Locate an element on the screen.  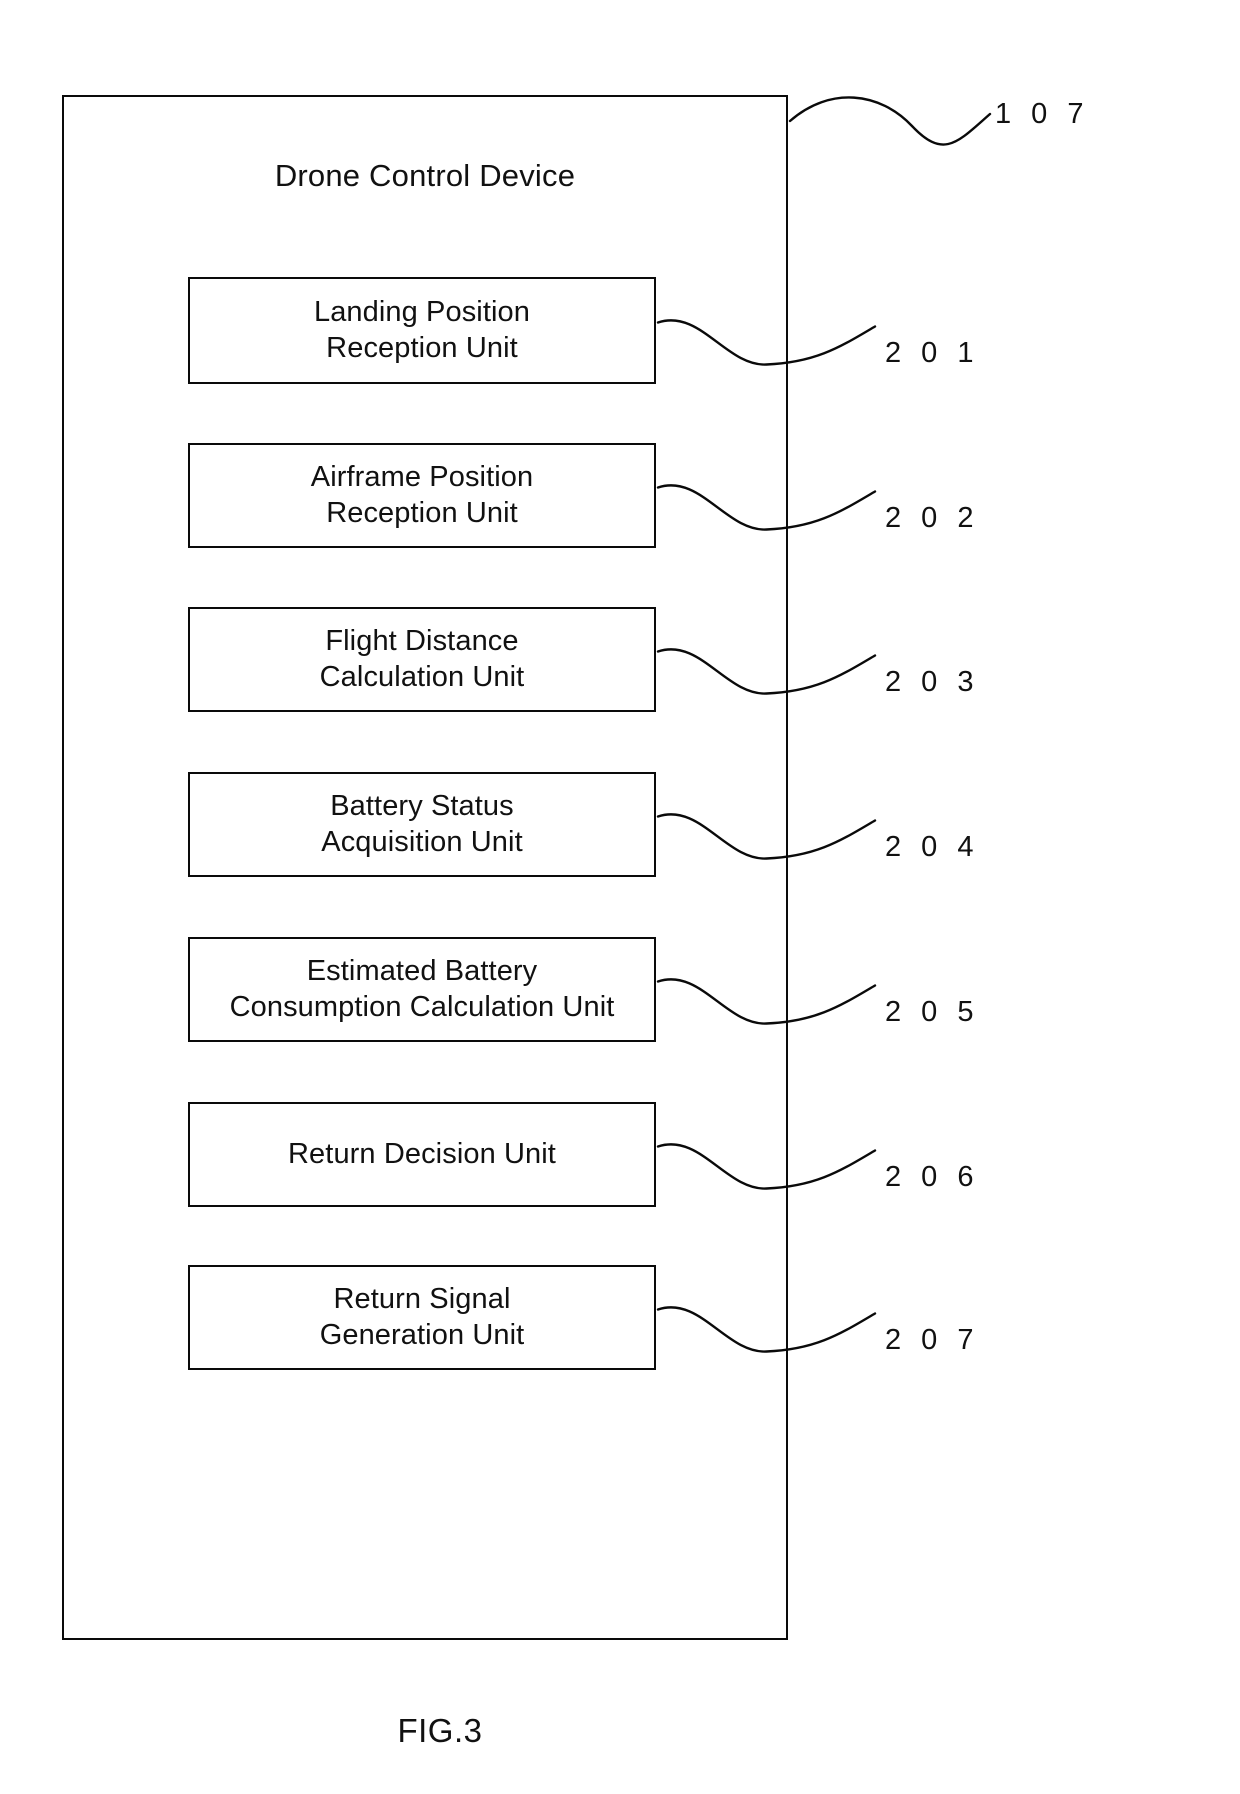
reference-numeral: 2 0 7 is located at coordinates (932, 1339).